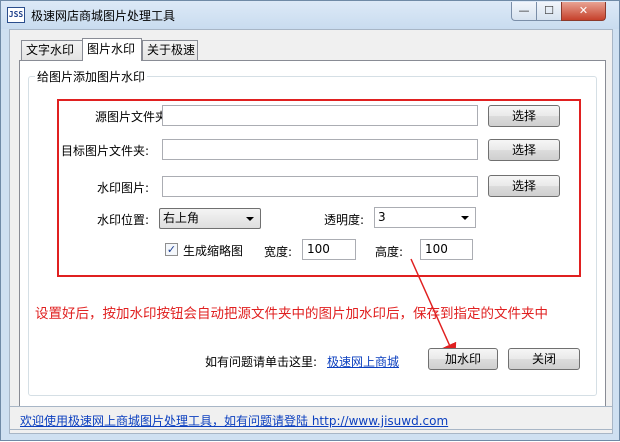 This screenshot has width=620, height=442. Describe the element at coordinates (544, 359) in the screenshot. I see `close-button: 关闭` at that location.